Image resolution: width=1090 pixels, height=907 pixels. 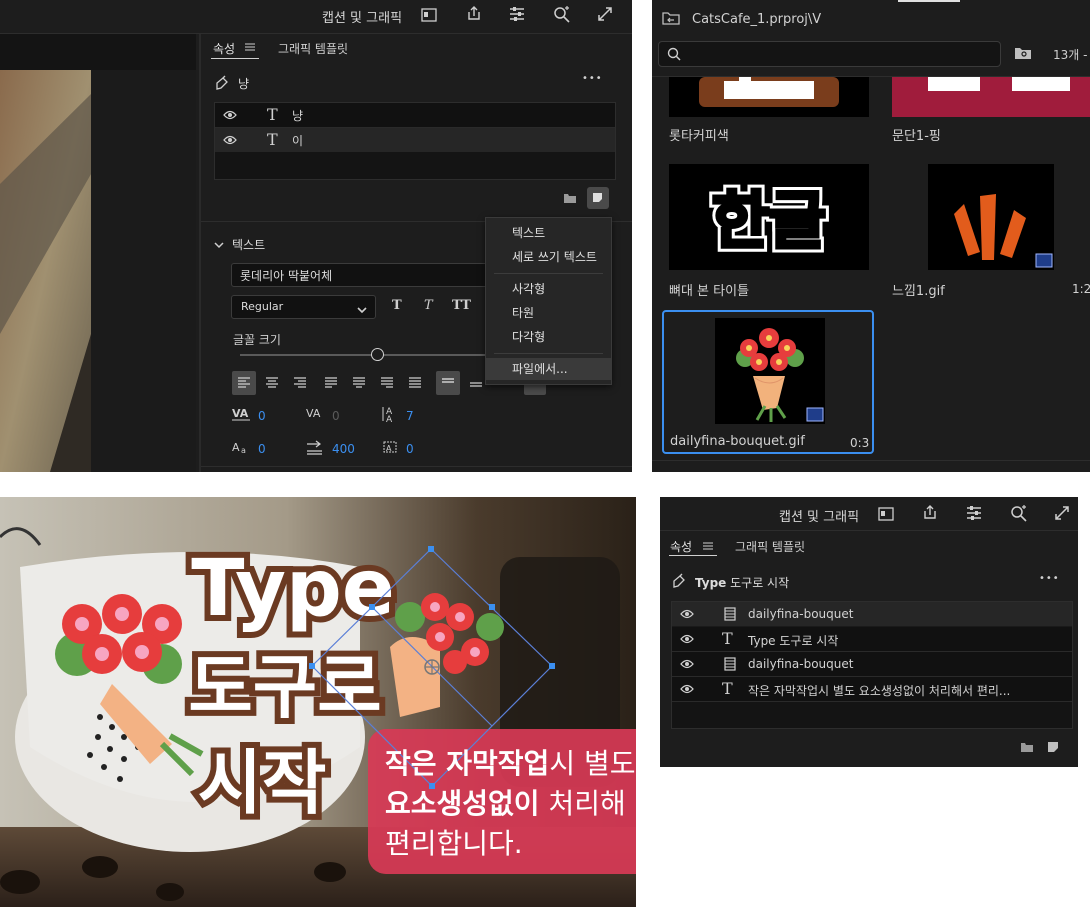 What do you see at coordinates (410, 449) in the screenshot?
I see `indent-value: 0` at bounding box center [410, 449].